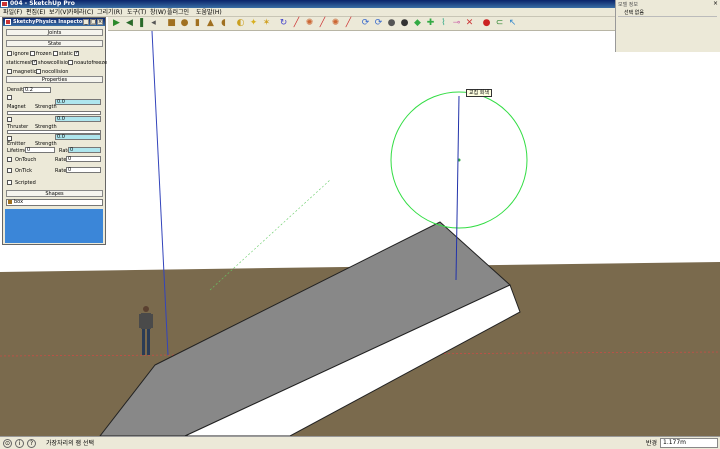  Describe the element at coordinates (26, 160) in the screenshot. I see `ontouch-label: OnTouch` at that location.